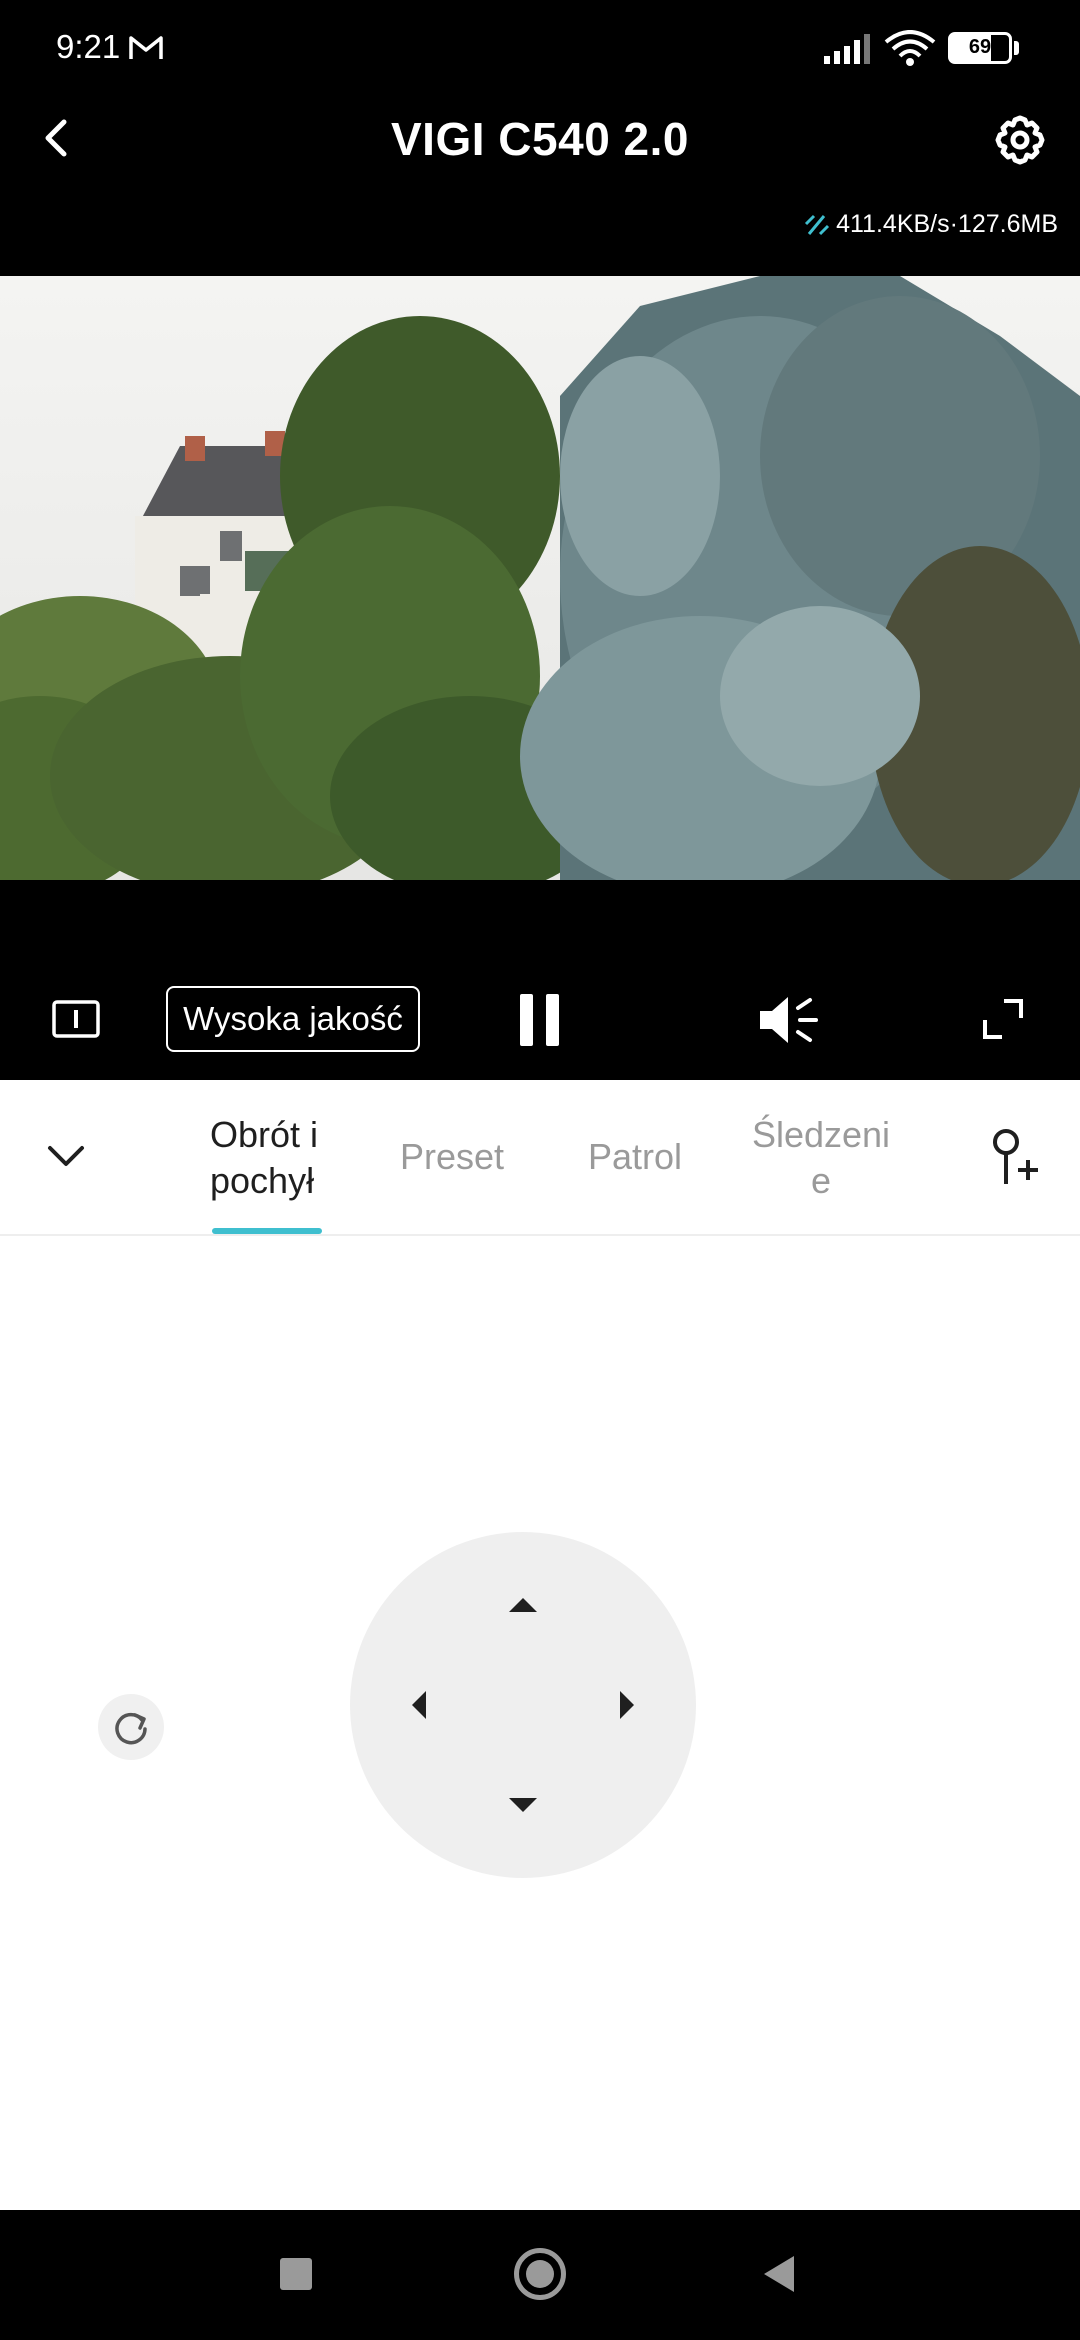  I want to click on battery-tip, so click(1016, 48).